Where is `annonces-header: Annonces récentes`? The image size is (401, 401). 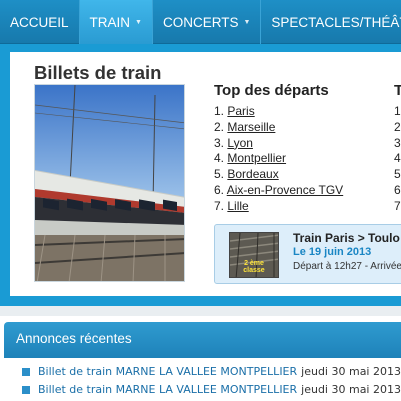
annonces-header: Annonces récentes is located at coordinates (202, 340).